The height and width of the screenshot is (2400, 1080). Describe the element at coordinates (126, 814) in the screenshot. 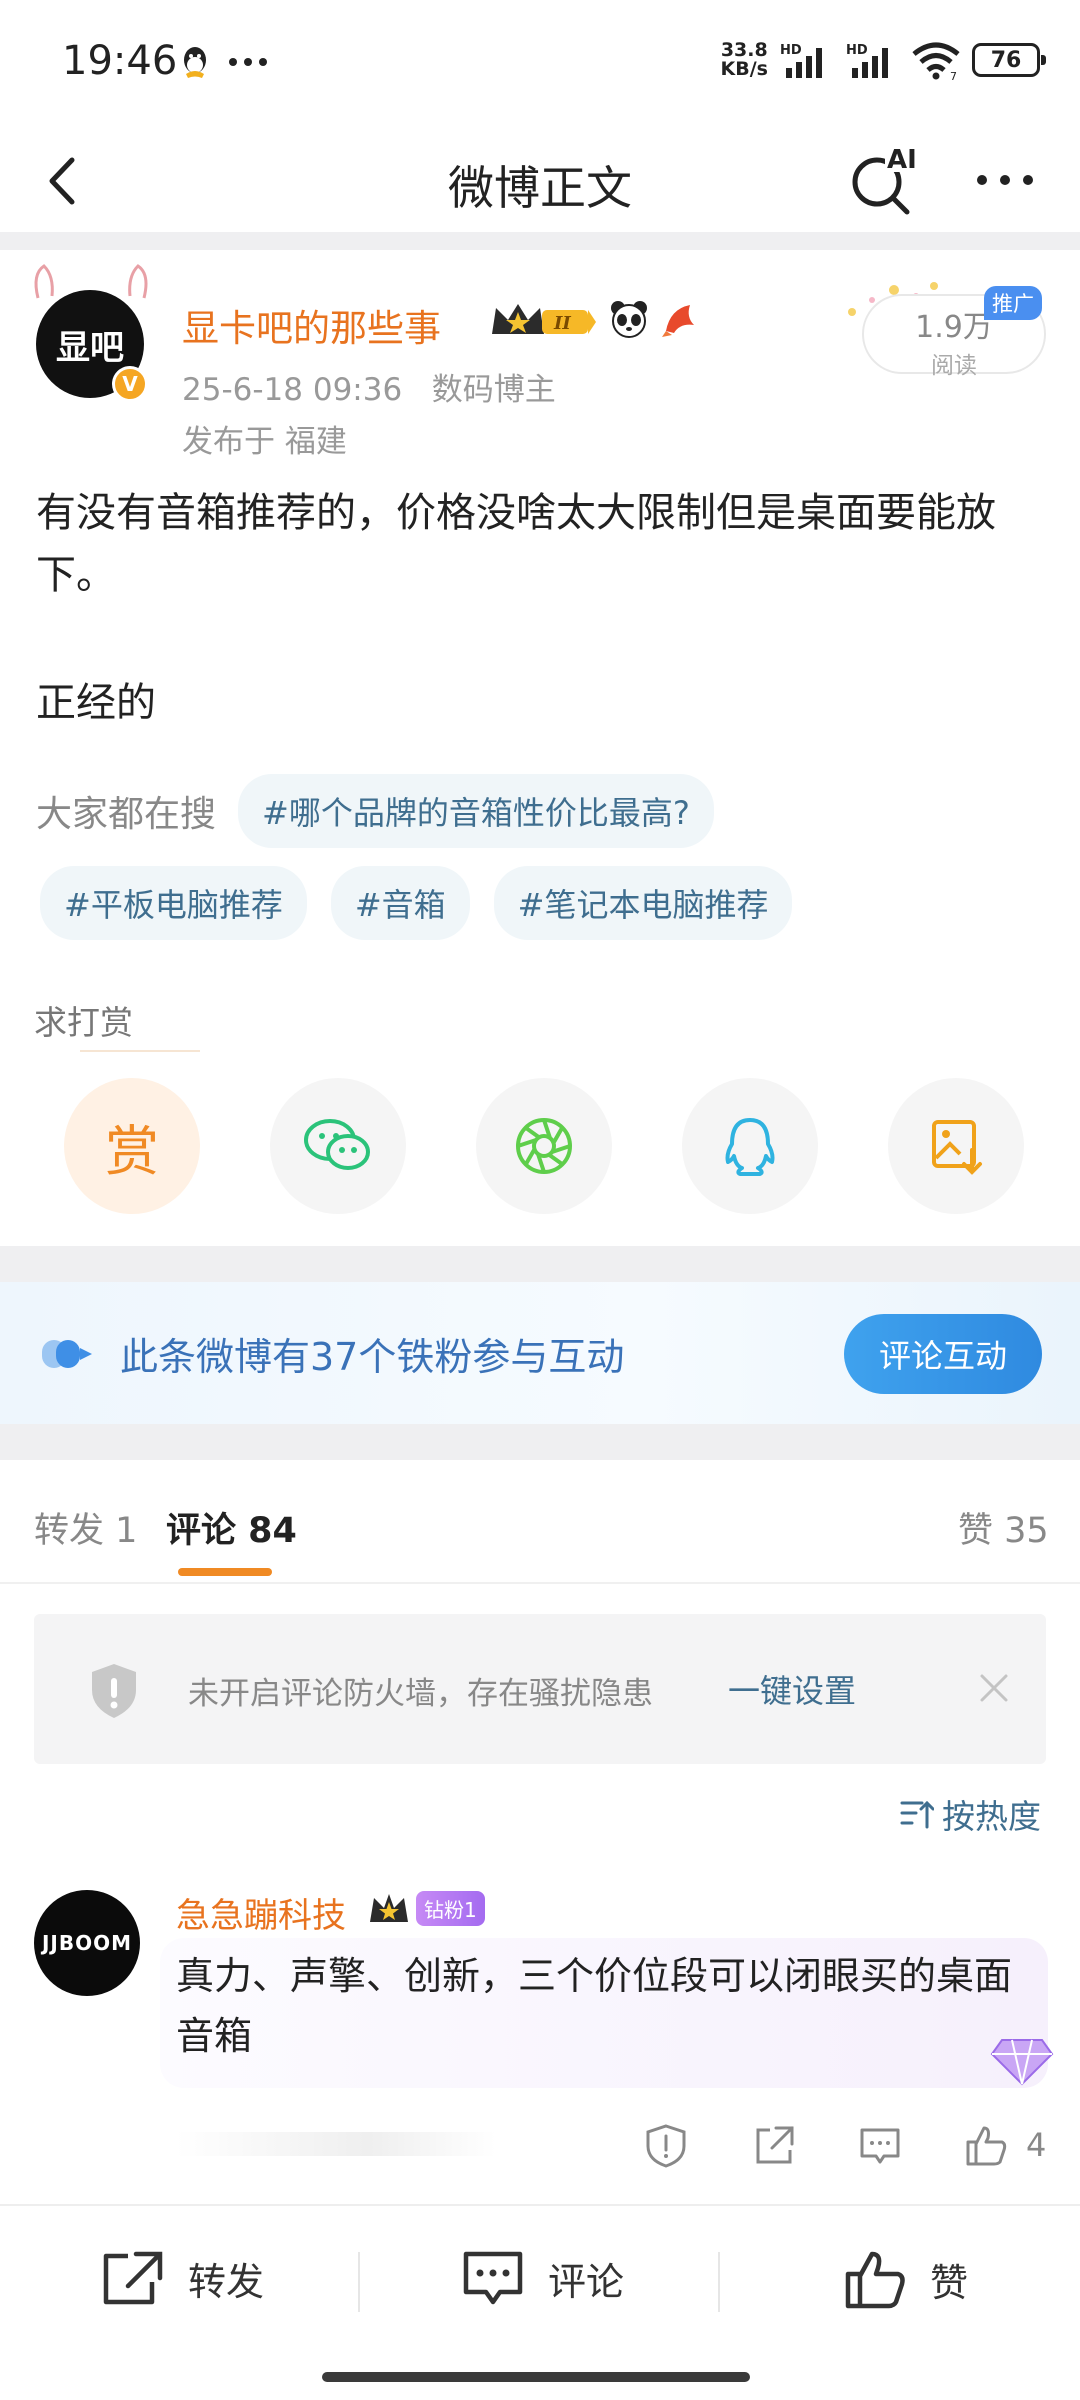

I see `trending-label: 大家都在搜` at that location.